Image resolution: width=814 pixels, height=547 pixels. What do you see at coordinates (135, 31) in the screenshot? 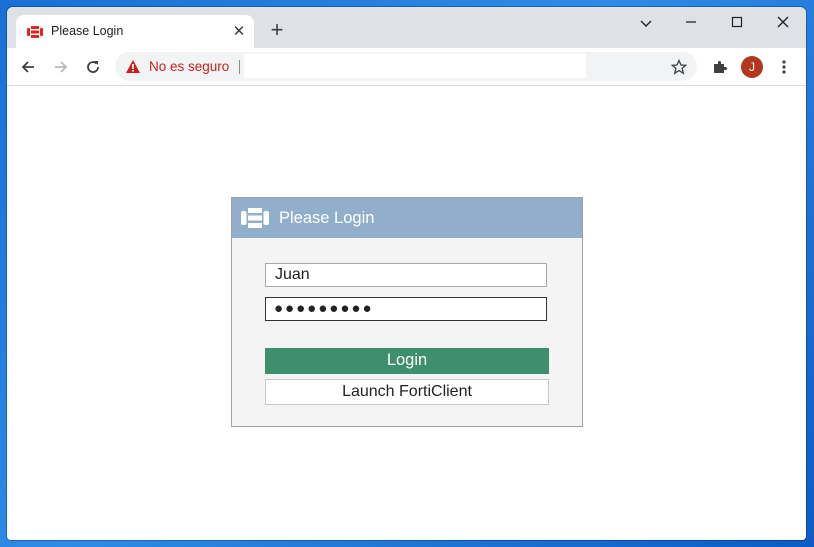
I see `tab-please-login: Please Login ✕` at bounding box center [135, 31].